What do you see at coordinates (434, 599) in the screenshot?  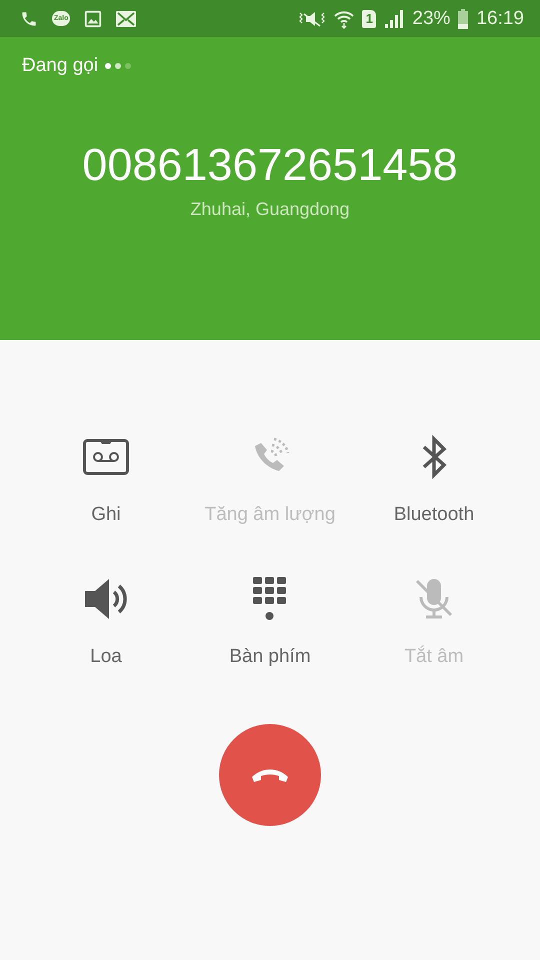 I see `muted-microphone-icon` at bounding box center [434, 599].